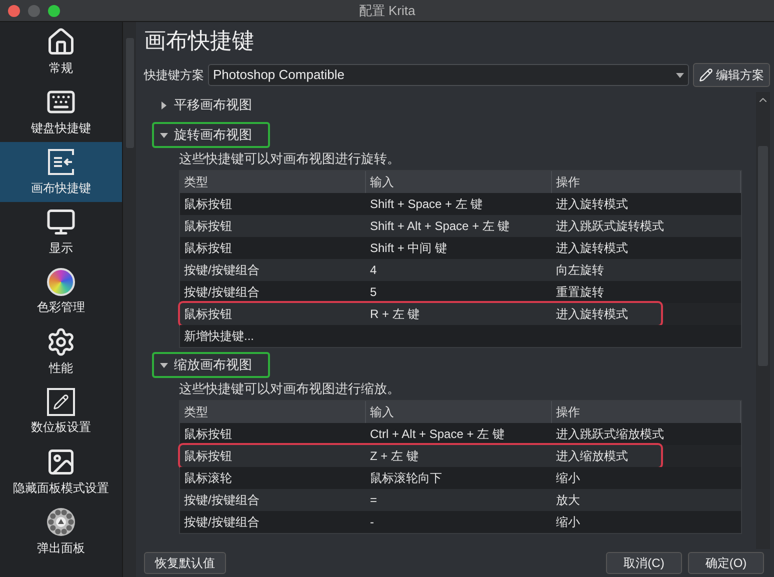  I want to click on canvas-shortcut-icon, so click(61, 162).